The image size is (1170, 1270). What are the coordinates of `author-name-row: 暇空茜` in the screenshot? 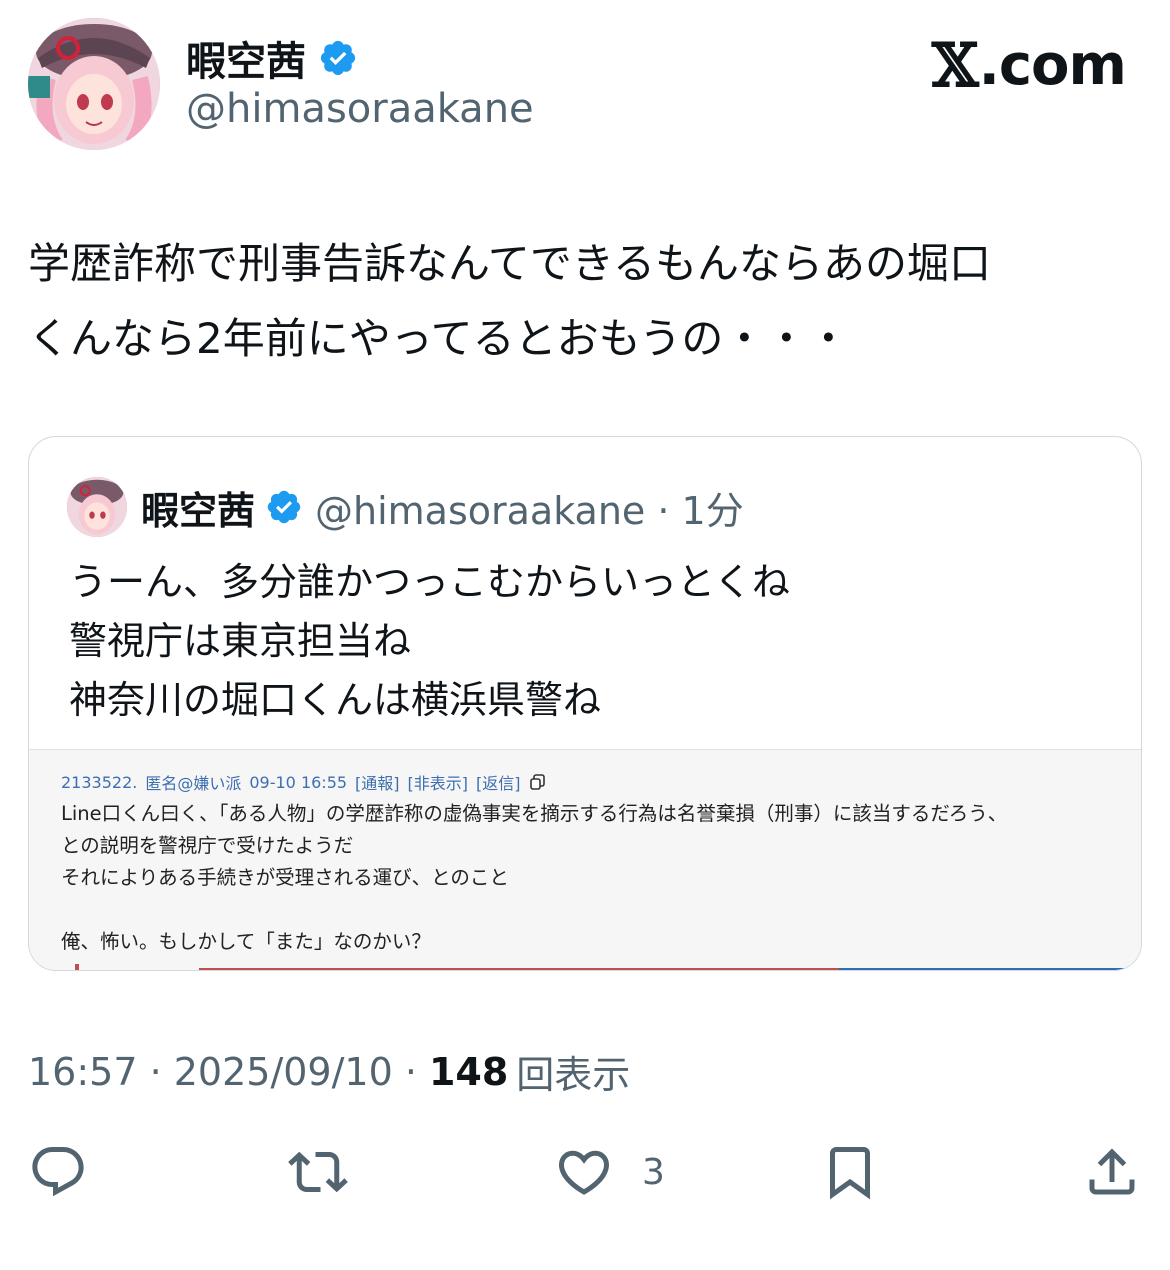 It's located at (272, 58).